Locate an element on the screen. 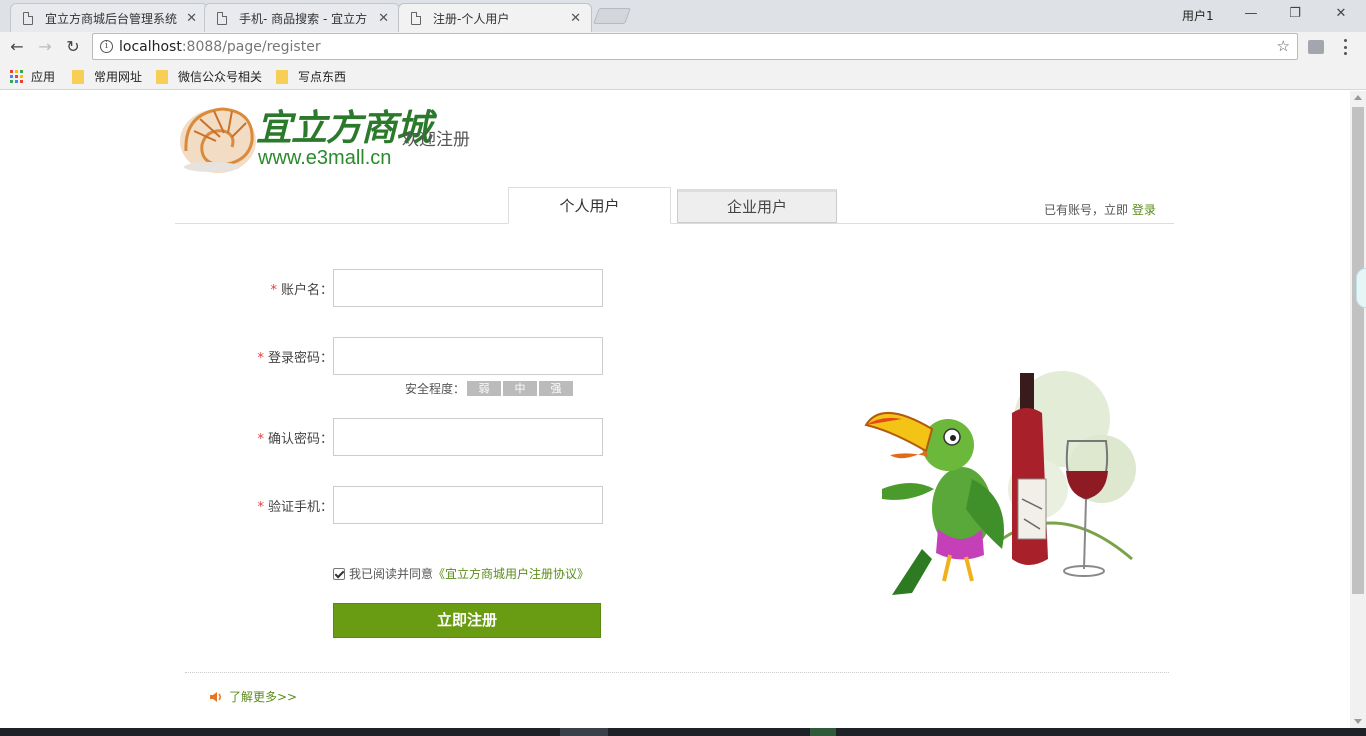  account-hint-text: 已有账号，立即 is located at coordinates (1086, 210).